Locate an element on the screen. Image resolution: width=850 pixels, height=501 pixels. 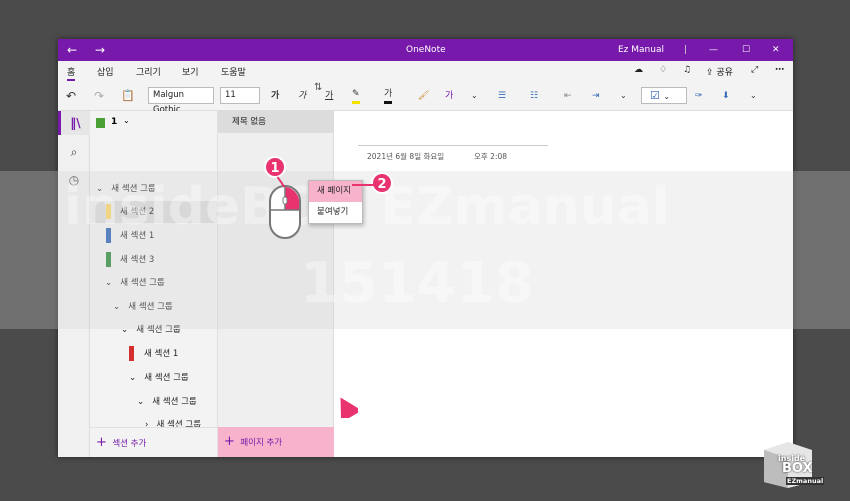
pointer-arrow-icon is located at coordinates (349, 407).